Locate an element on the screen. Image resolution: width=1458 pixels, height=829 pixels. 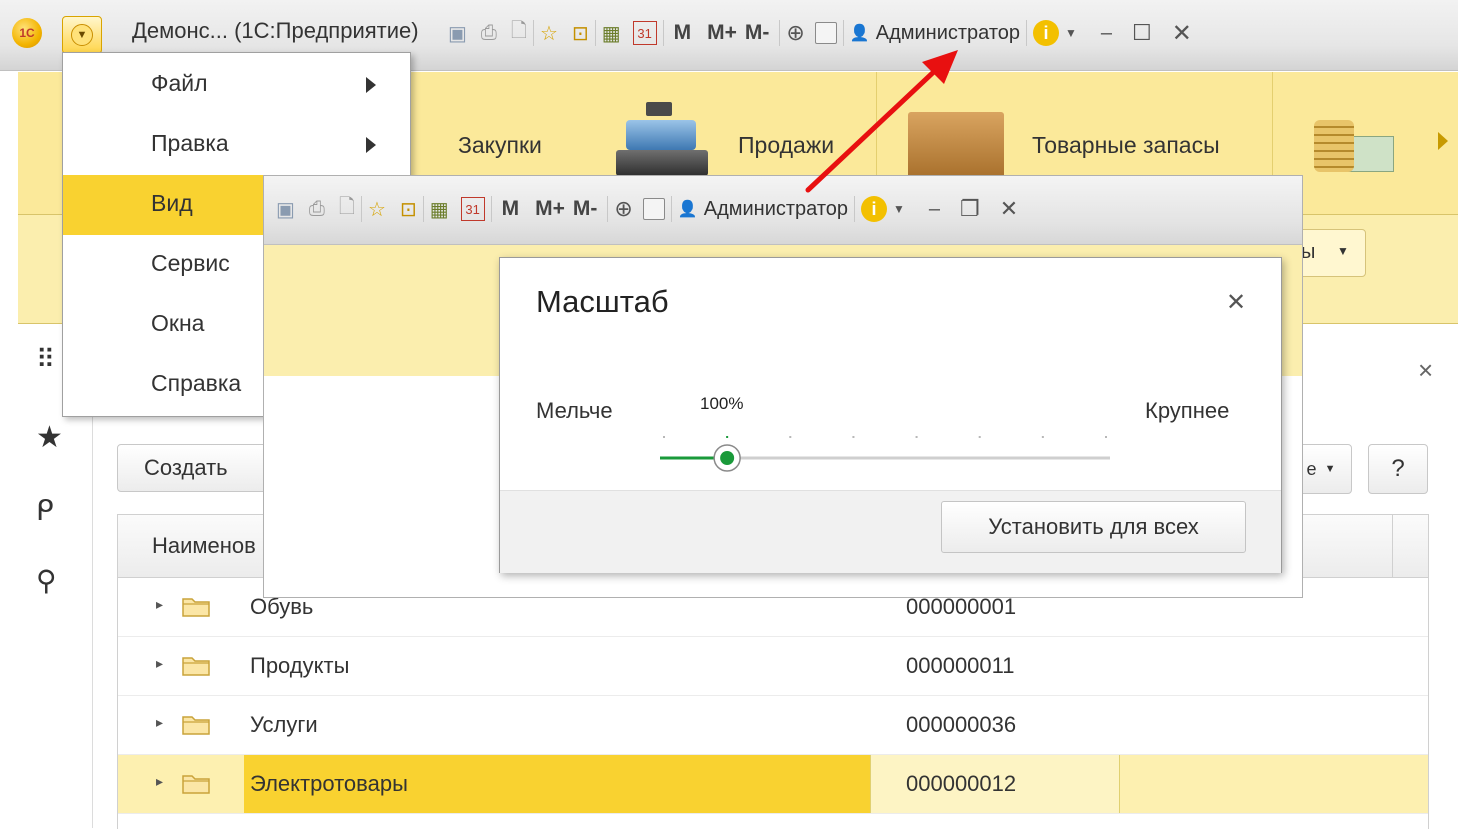
apps-grid-icon: ⠿ is located at coordinates (45, 359).